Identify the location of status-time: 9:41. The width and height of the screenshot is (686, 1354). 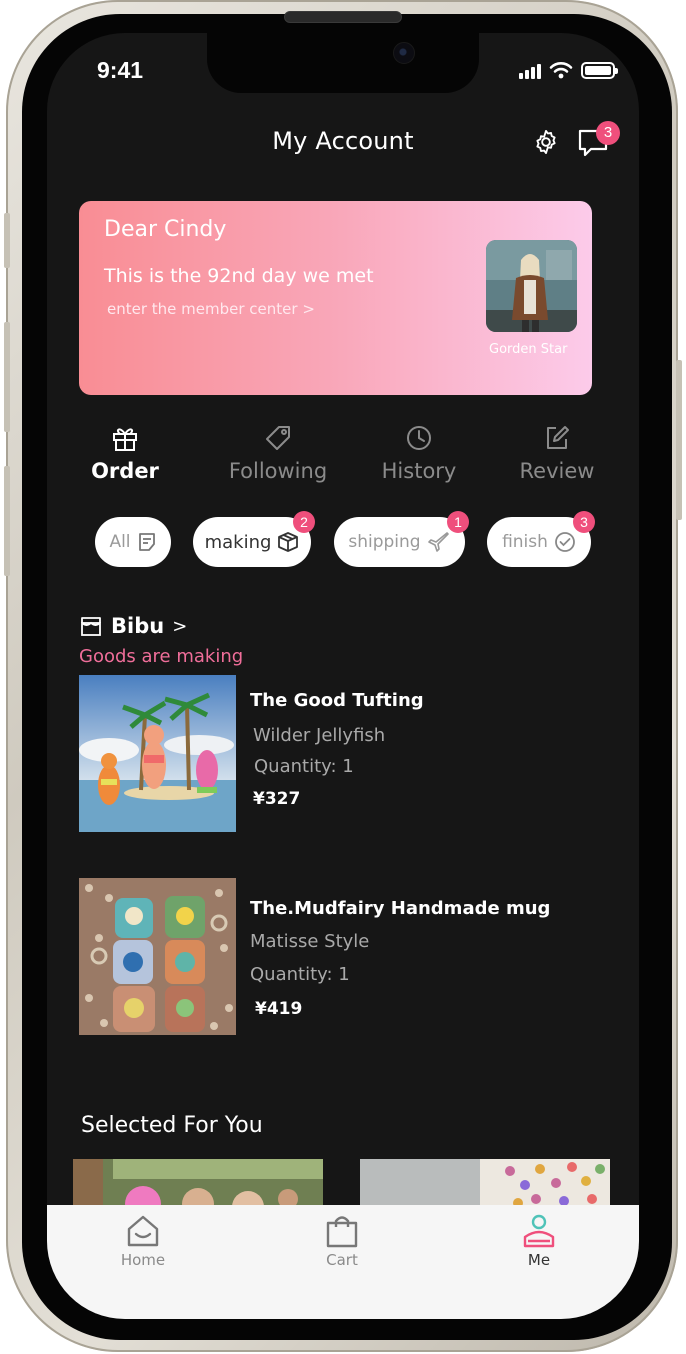
(120, 70).